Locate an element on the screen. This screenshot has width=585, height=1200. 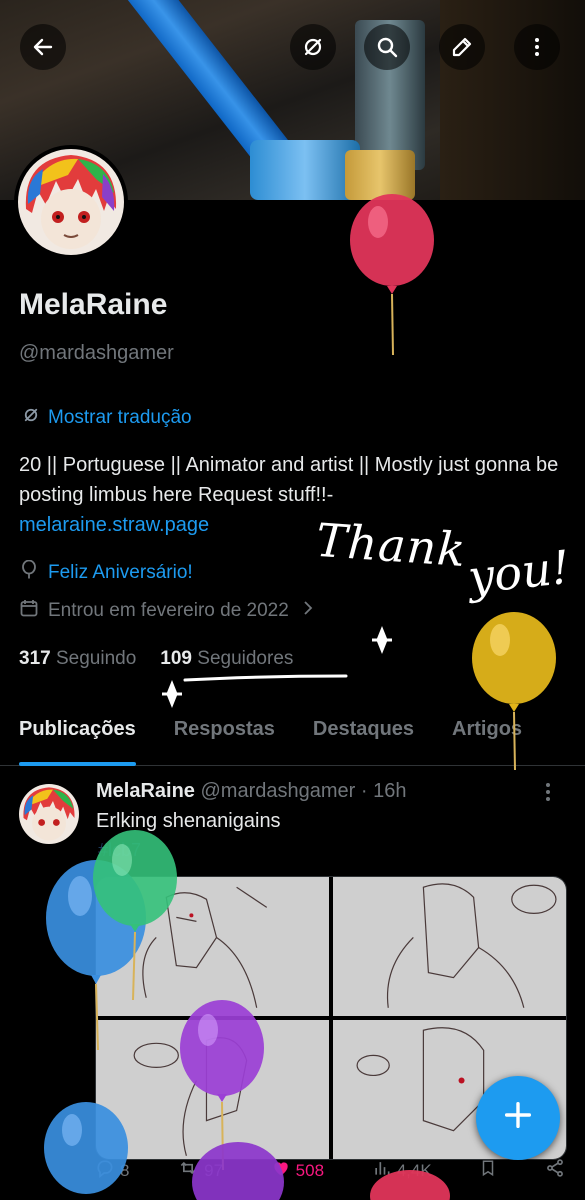
share-button is located at coordinates (555, 1170).